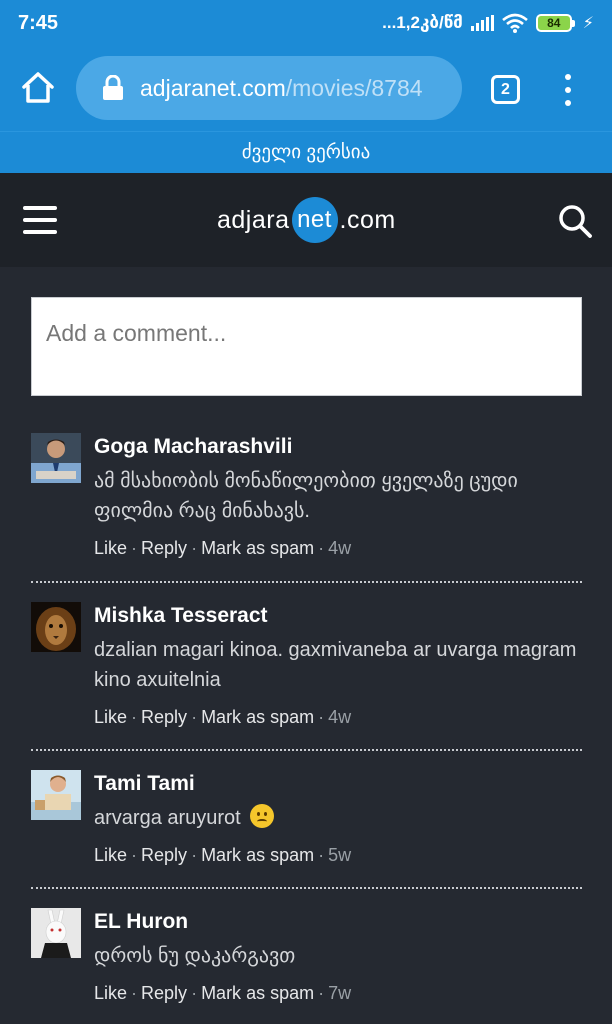  I want to click on overflow-menu-icon, so click(568, 90).